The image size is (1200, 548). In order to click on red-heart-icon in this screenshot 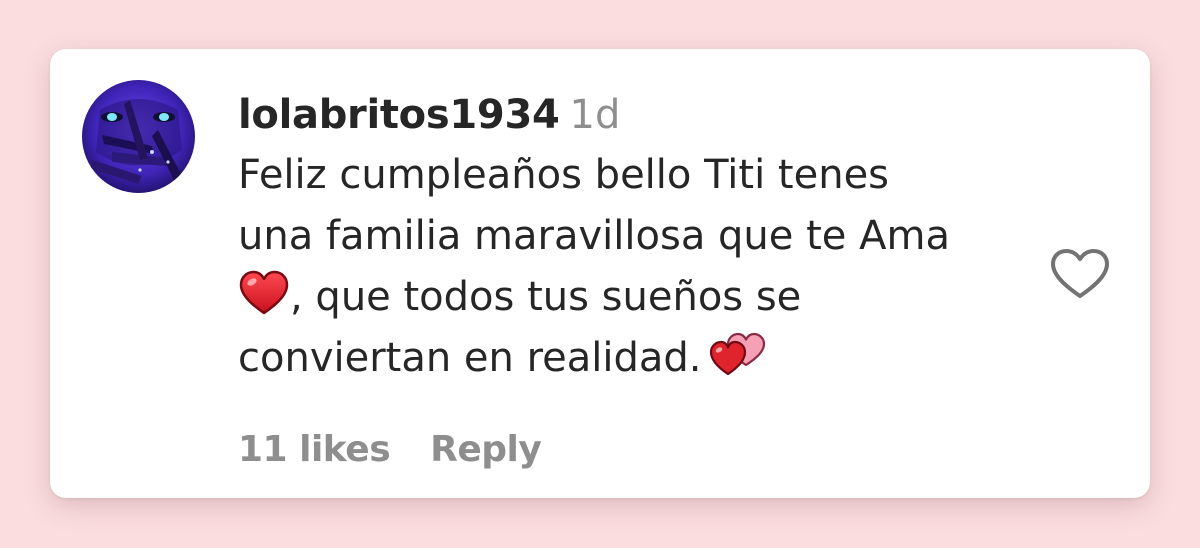, I will do `click(264, 292)`.